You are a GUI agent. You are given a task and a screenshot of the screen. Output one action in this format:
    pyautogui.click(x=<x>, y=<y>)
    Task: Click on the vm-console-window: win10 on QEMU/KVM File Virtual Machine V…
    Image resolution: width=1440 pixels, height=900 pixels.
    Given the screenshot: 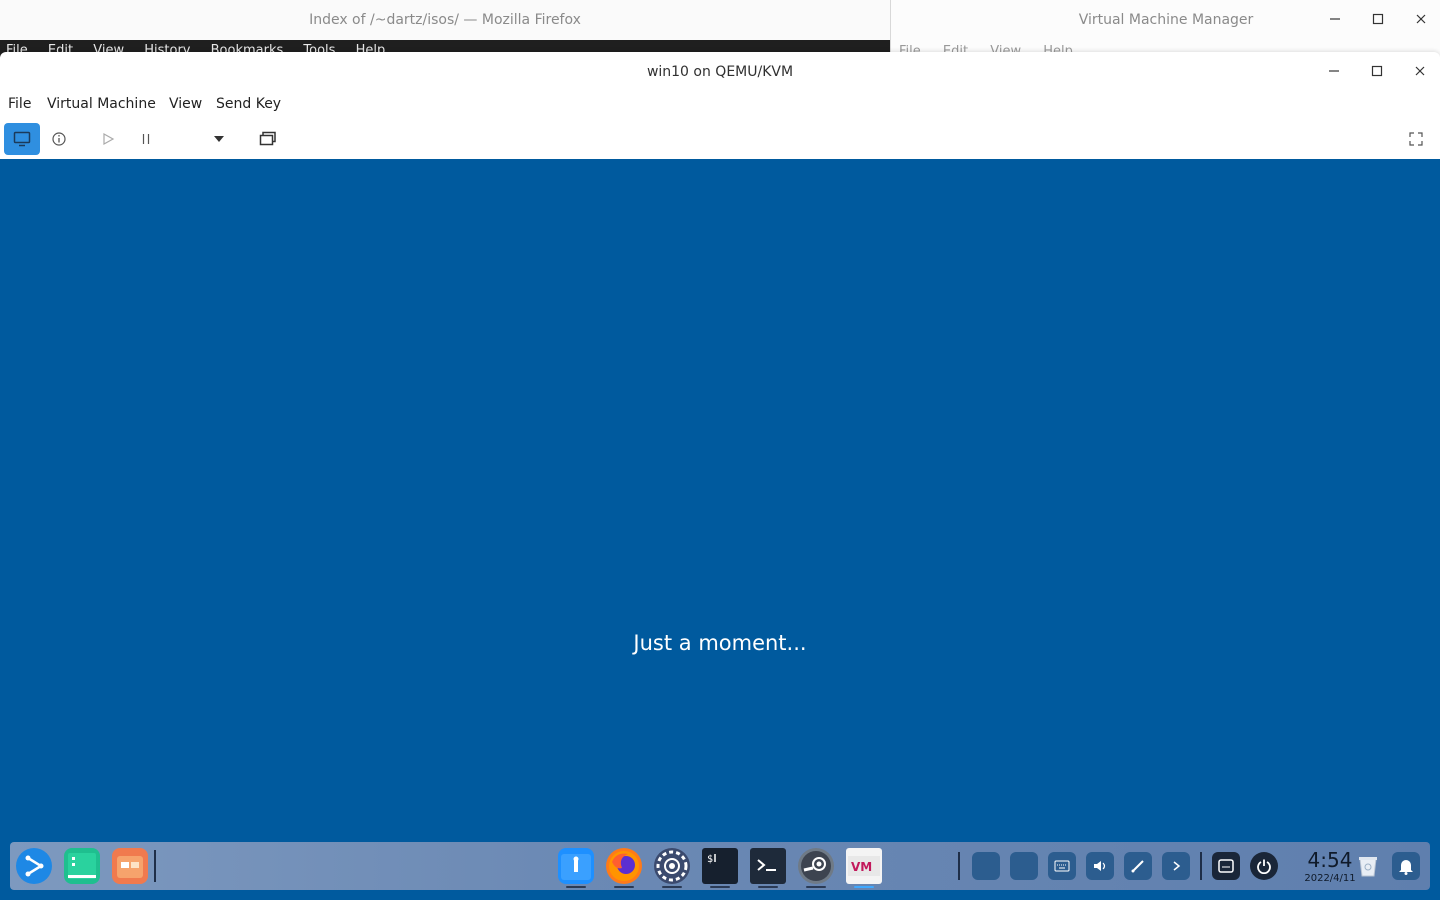 What is the action you would take?
    pyautogui.click(x=720, y=105)
    